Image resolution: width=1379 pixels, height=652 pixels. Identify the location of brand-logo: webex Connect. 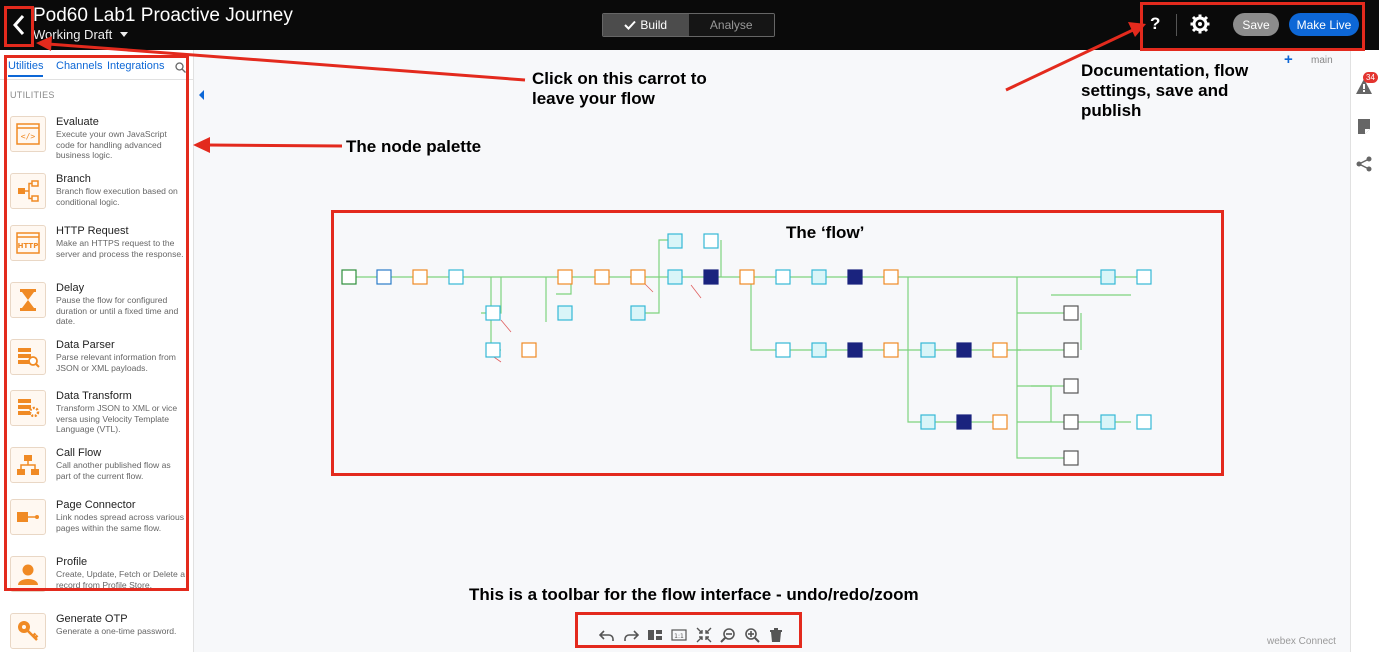
(1301, 641).